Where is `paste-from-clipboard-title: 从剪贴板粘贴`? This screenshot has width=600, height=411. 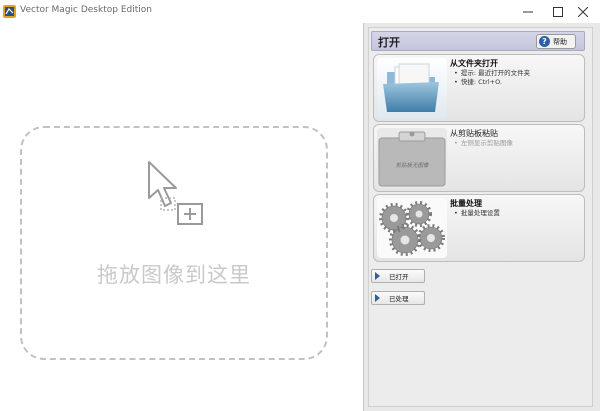
paste-from-clipboard-title: 从剪贴板粘贴 is located at coordinates (474, 133).